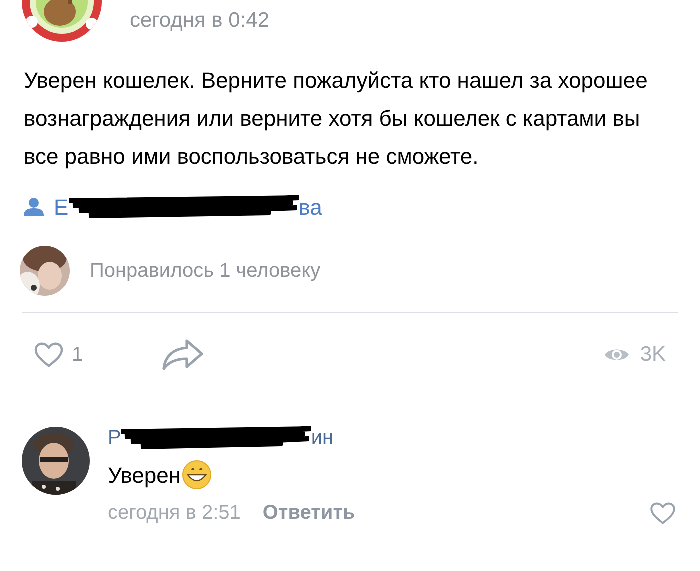  What do you see at coordinates (174, 513) in the screenshot?
I see `comment-time: сегодня в 2:51` at bounding box center [174, 513].